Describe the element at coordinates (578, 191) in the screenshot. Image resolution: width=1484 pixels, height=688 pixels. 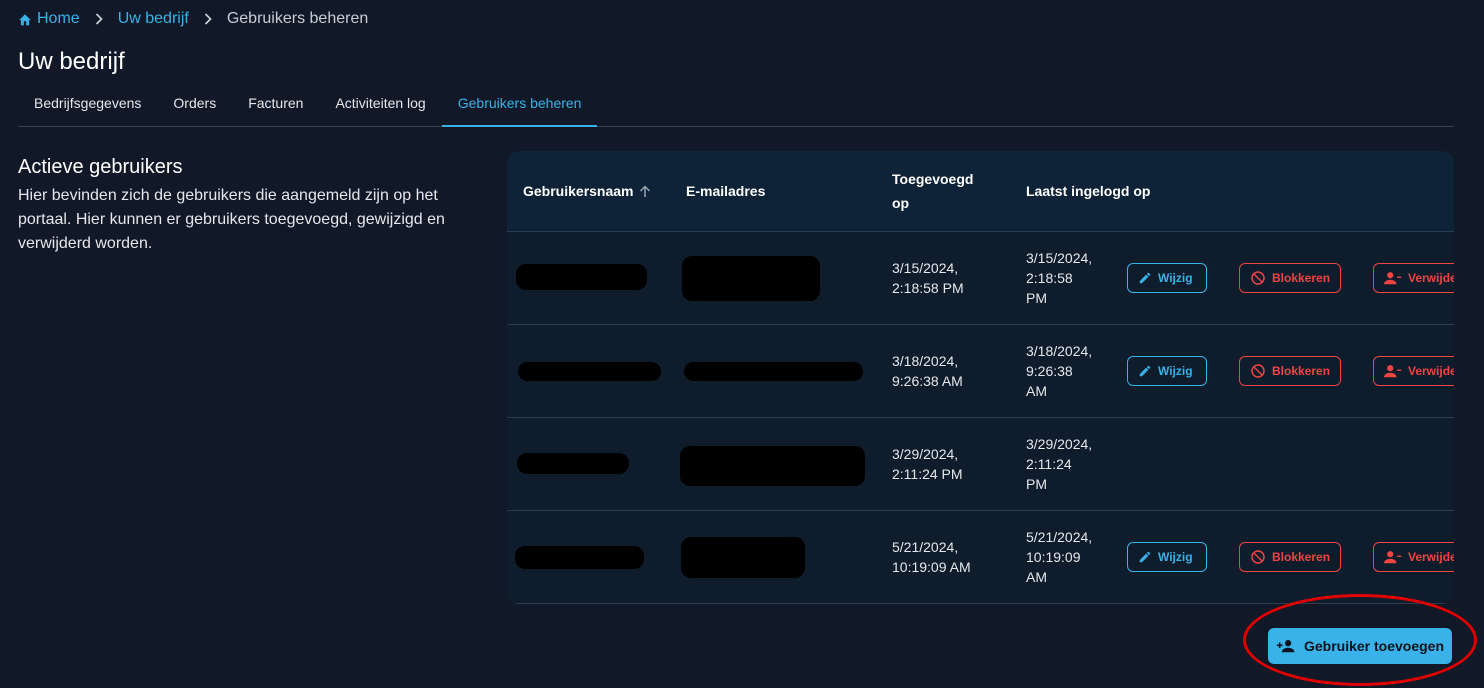
I see `column-header-username-label: Gebruikersnaam` at that location.